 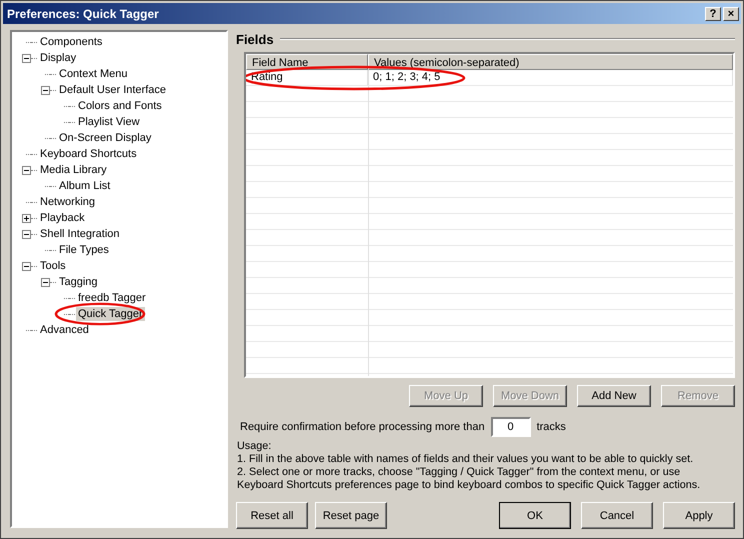 What do you see at coordinates (80, 234) in the screenshot?
I see `tree-item: Shell Integration` at bounding box center [80, 234].